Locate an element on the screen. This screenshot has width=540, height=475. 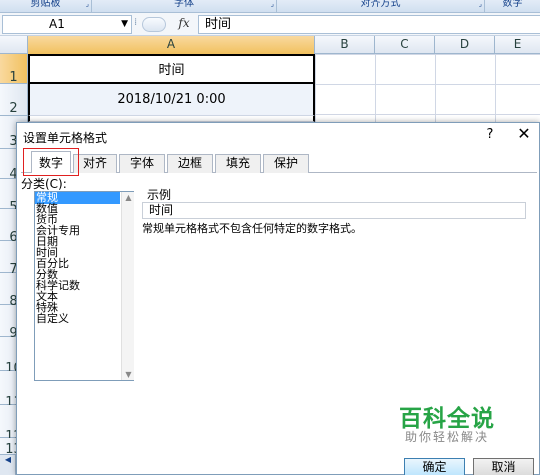
tab-font: 字体 is located at coordinates (142, 163).